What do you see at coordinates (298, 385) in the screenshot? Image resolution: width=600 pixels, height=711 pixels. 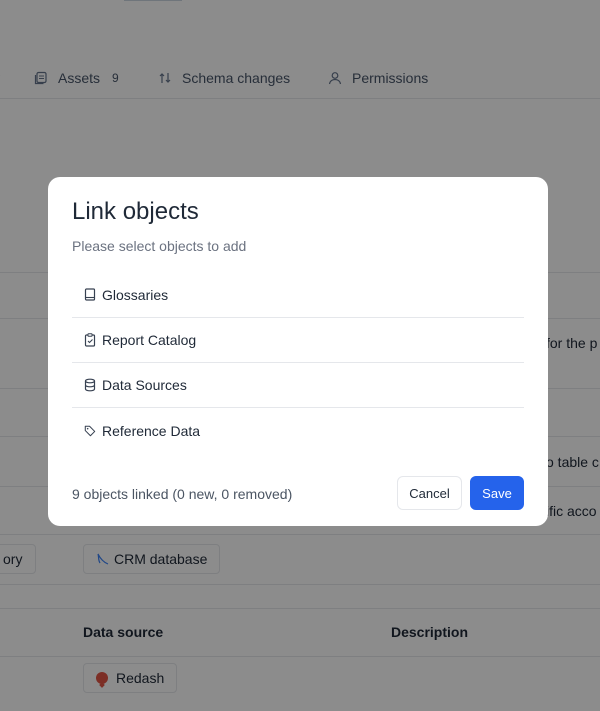 I see `object-item-data-sources: Data Sources` at bounding box center [298, 385].